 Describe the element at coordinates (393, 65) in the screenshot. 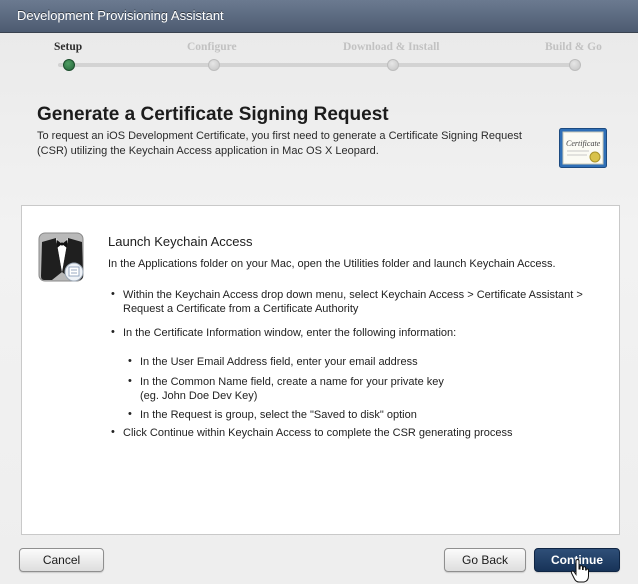

I see `step-dot-download-install` at that location.